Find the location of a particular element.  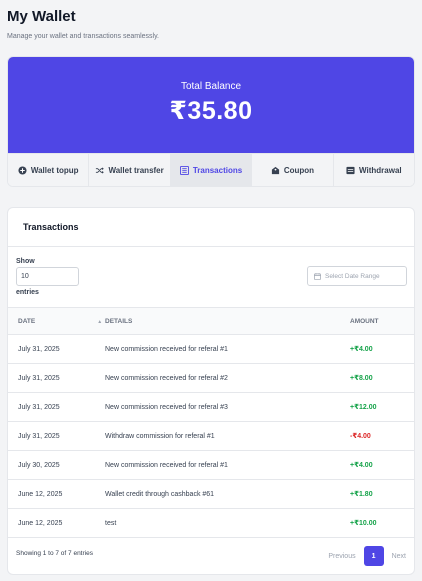

tab-label: Wallet transfer is located at coordinates (136, 170).